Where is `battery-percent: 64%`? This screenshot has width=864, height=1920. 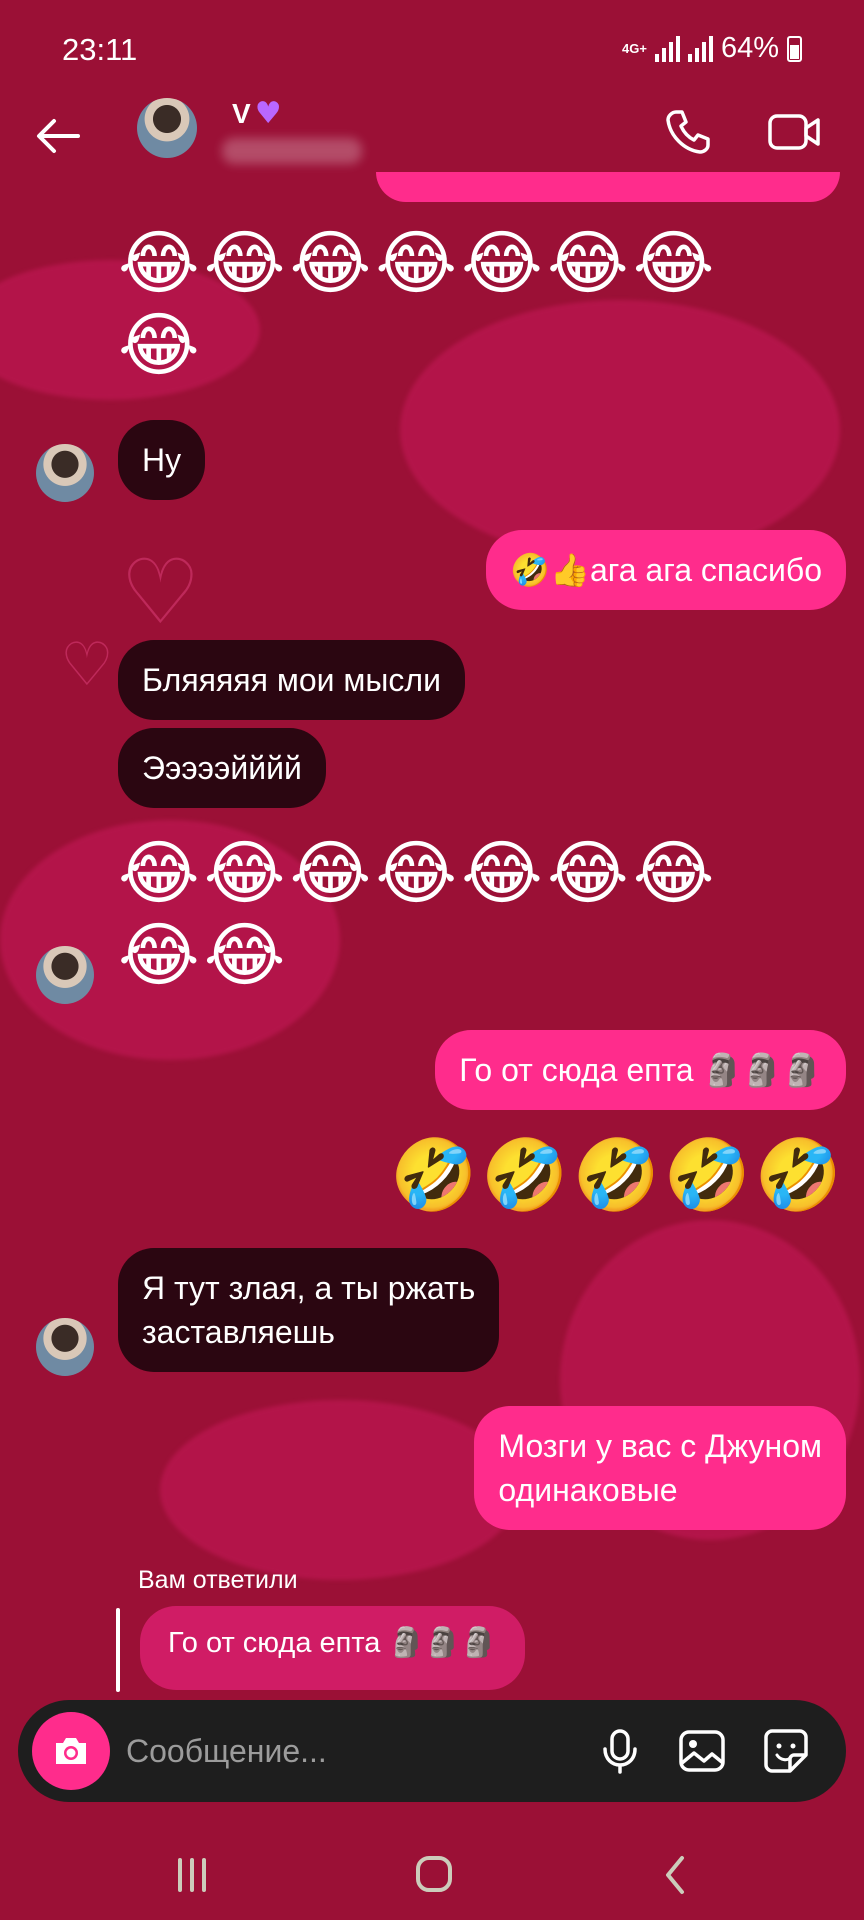
battery-percent: 64% is located at coordinates (749, 48).